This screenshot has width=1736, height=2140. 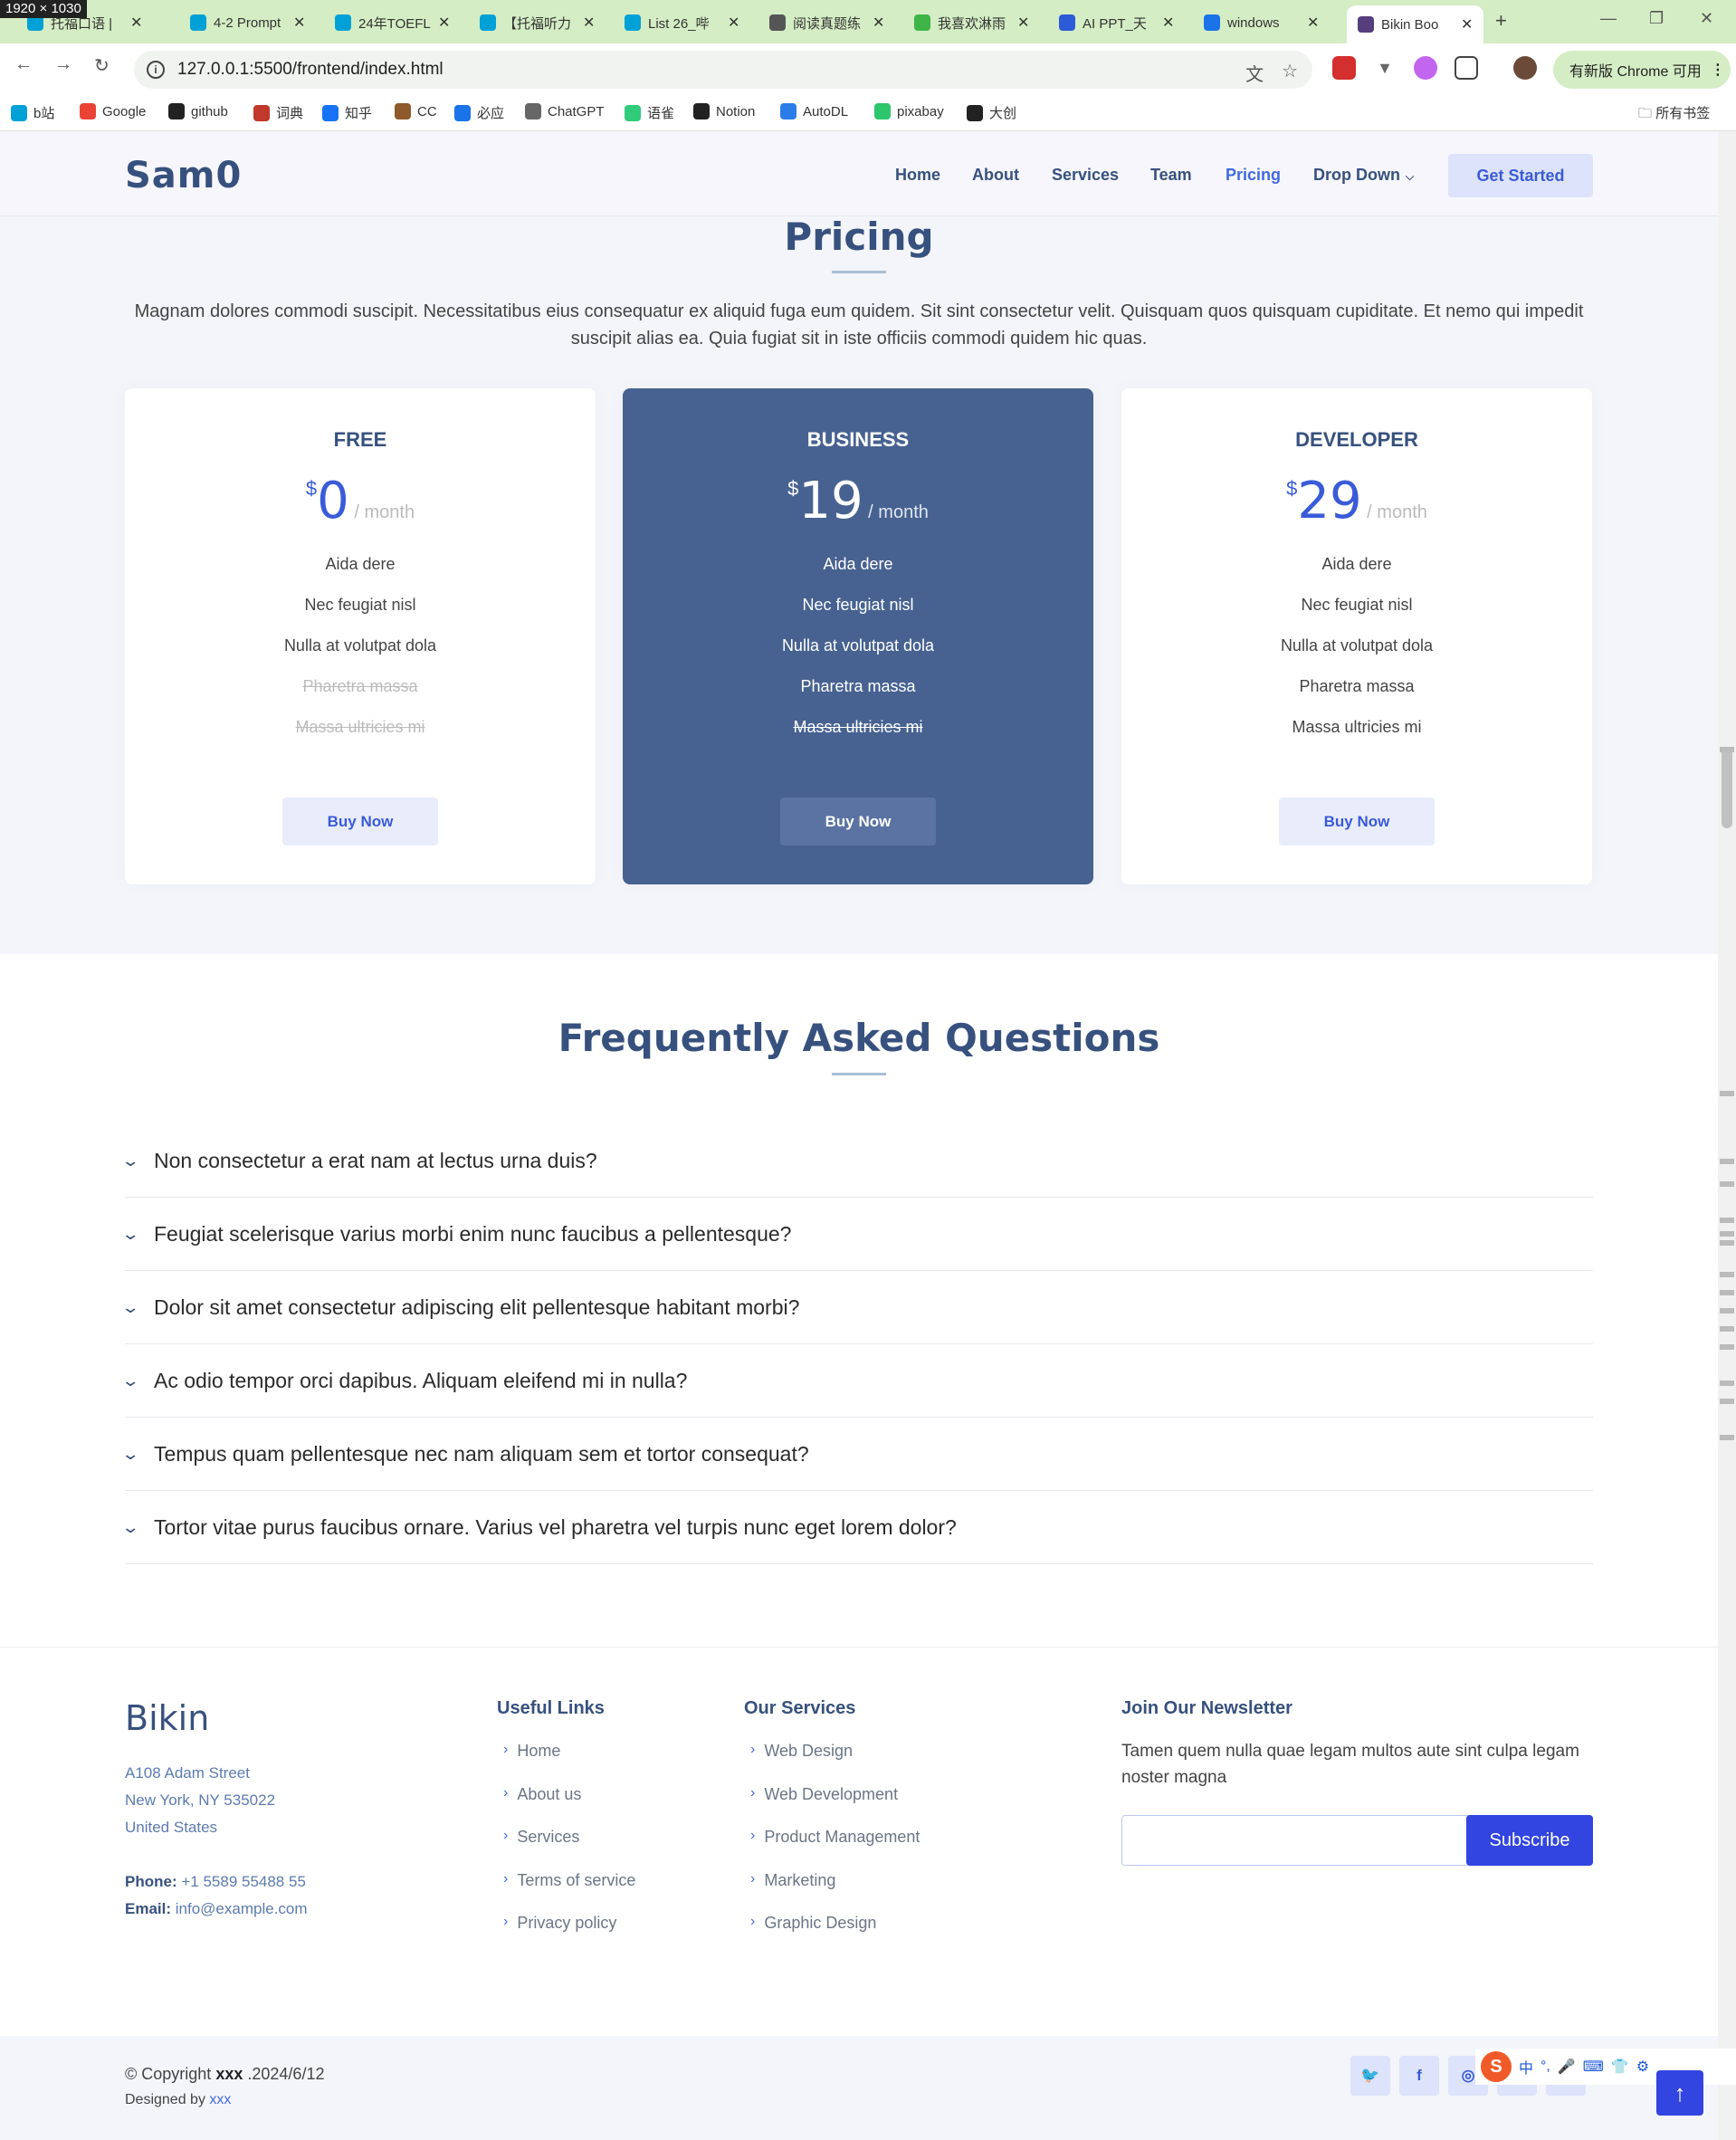 I want to click on reload-icon: ↻, so click(x=102, y=65).